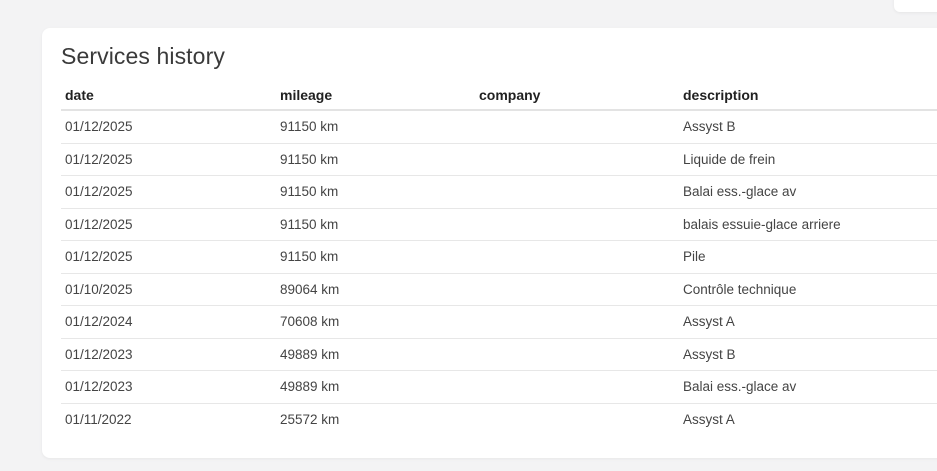 The height and width of the screenshot is (471, 937). I want to click on cell-description: Contrôle technique, so click(808, 289).